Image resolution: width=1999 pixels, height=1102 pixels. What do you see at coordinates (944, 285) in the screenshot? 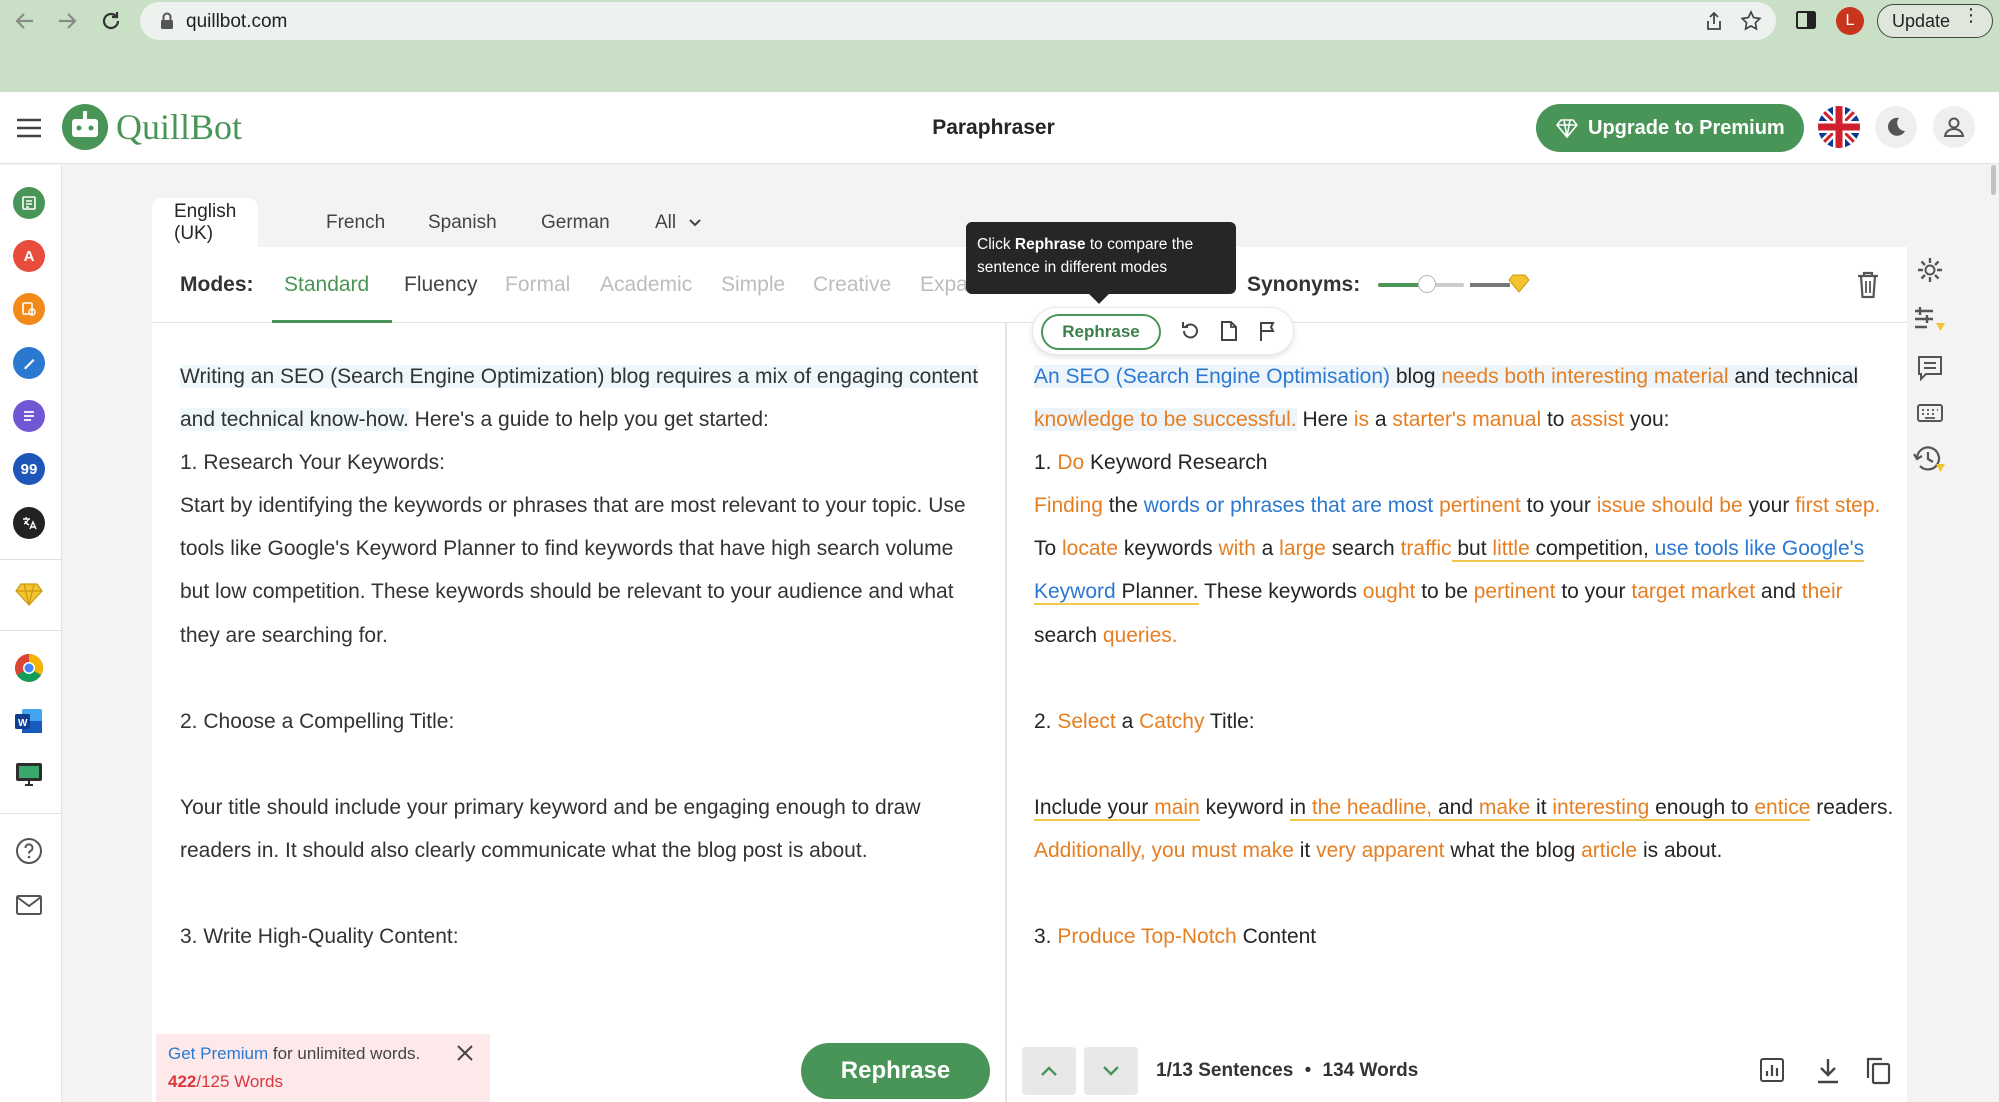
I see `mode-expand: Expa` at bounding box center [944, 285].